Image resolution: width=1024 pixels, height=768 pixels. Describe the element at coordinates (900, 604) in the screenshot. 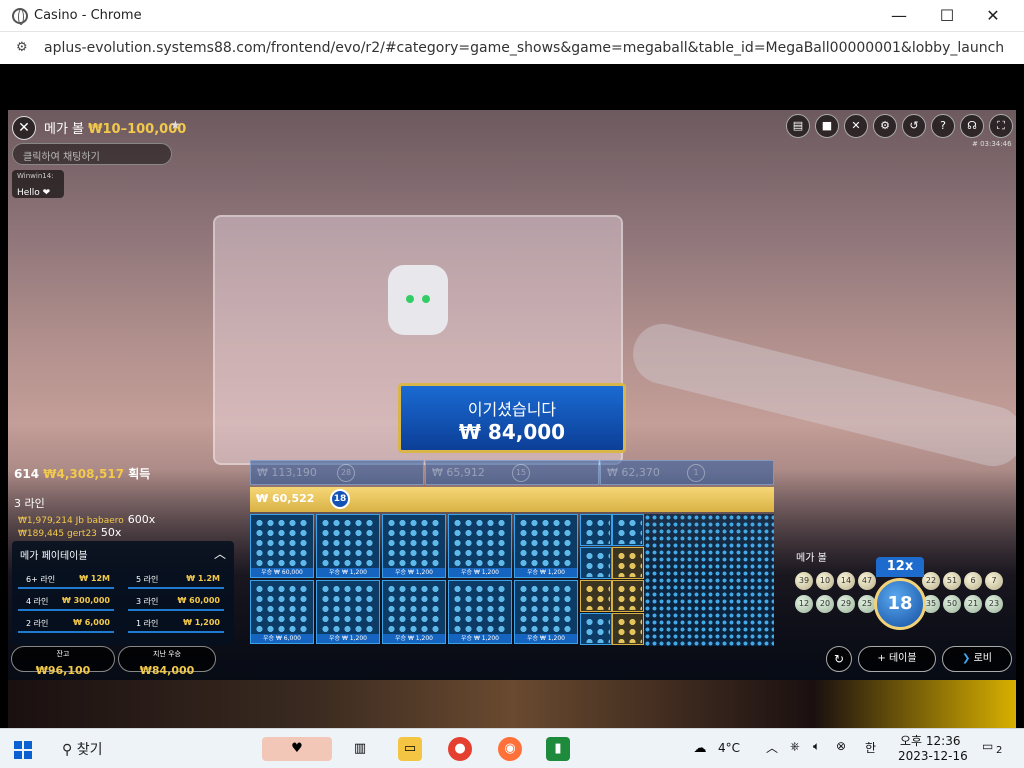

I see `mega-ball: 18` at that location.